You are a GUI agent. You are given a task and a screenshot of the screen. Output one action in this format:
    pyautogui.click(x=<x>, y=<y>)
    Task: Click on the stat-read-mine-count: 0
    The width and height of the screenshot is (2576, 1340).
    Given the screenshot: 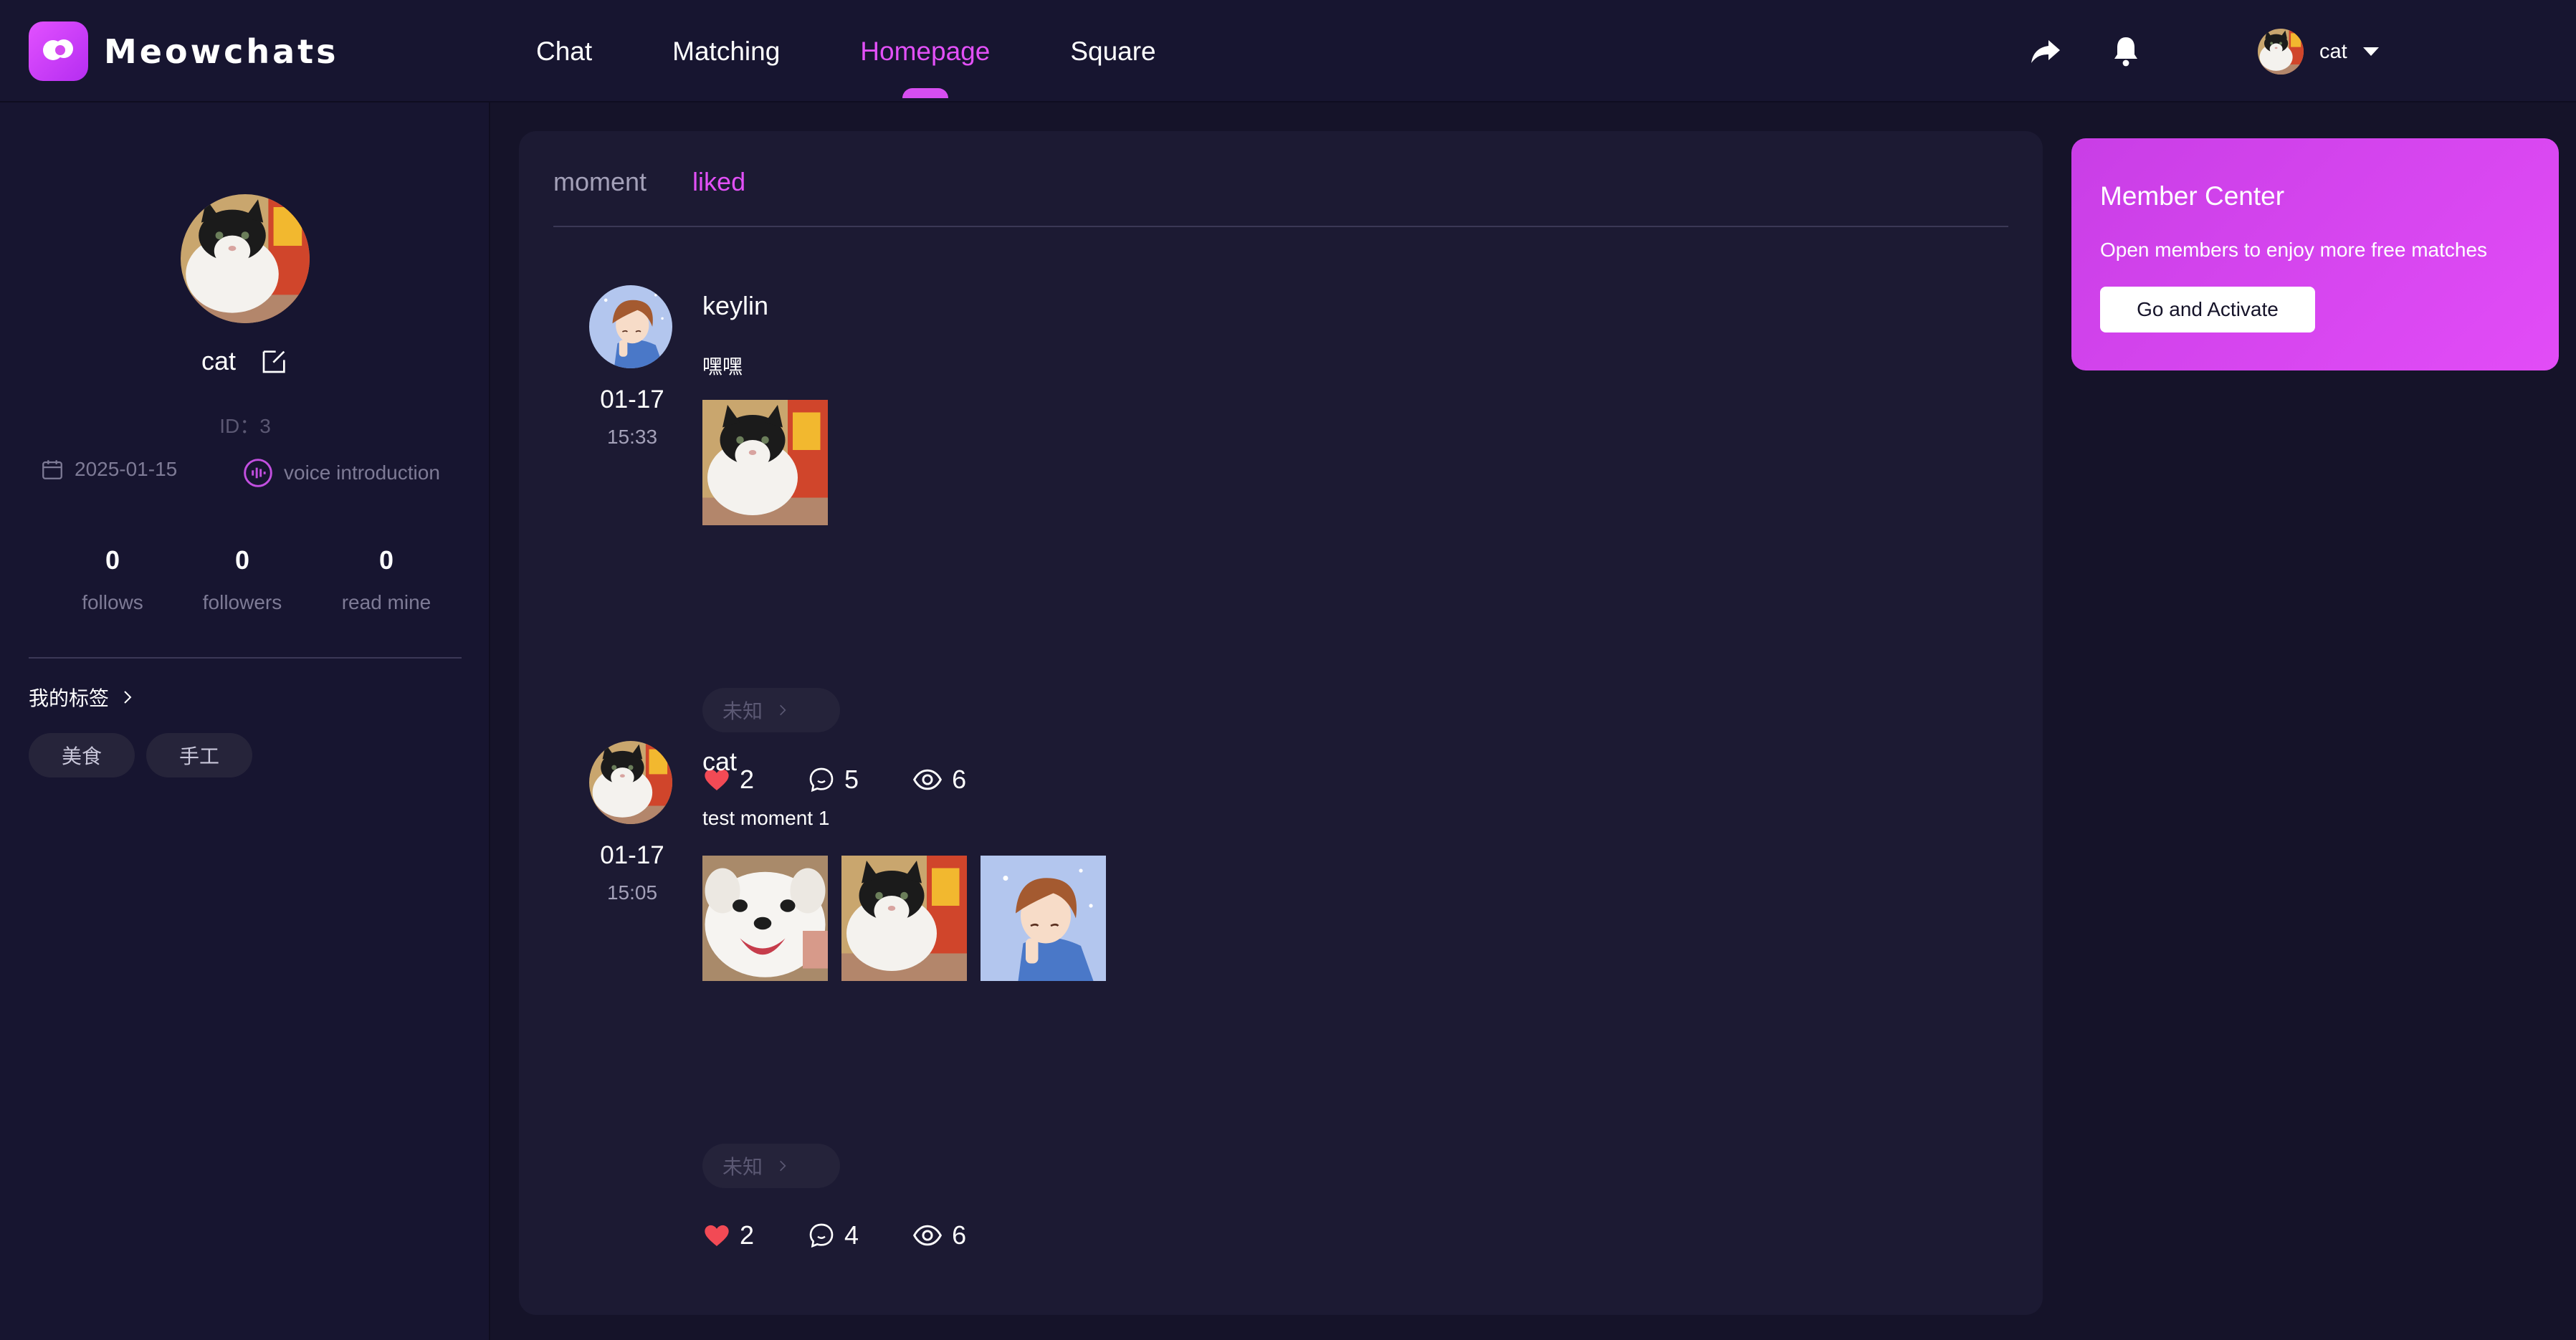 What is the action you would take?
    pyautogui.click(x=386, y=560)
    